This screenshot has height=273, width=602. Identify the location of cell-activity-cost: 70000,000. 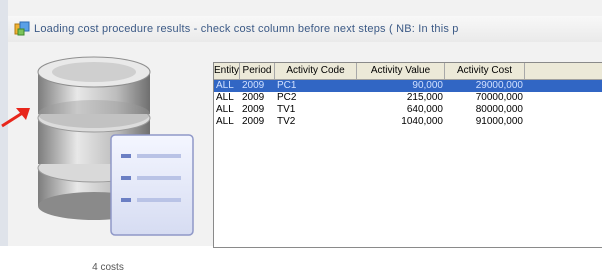
(499, 97).